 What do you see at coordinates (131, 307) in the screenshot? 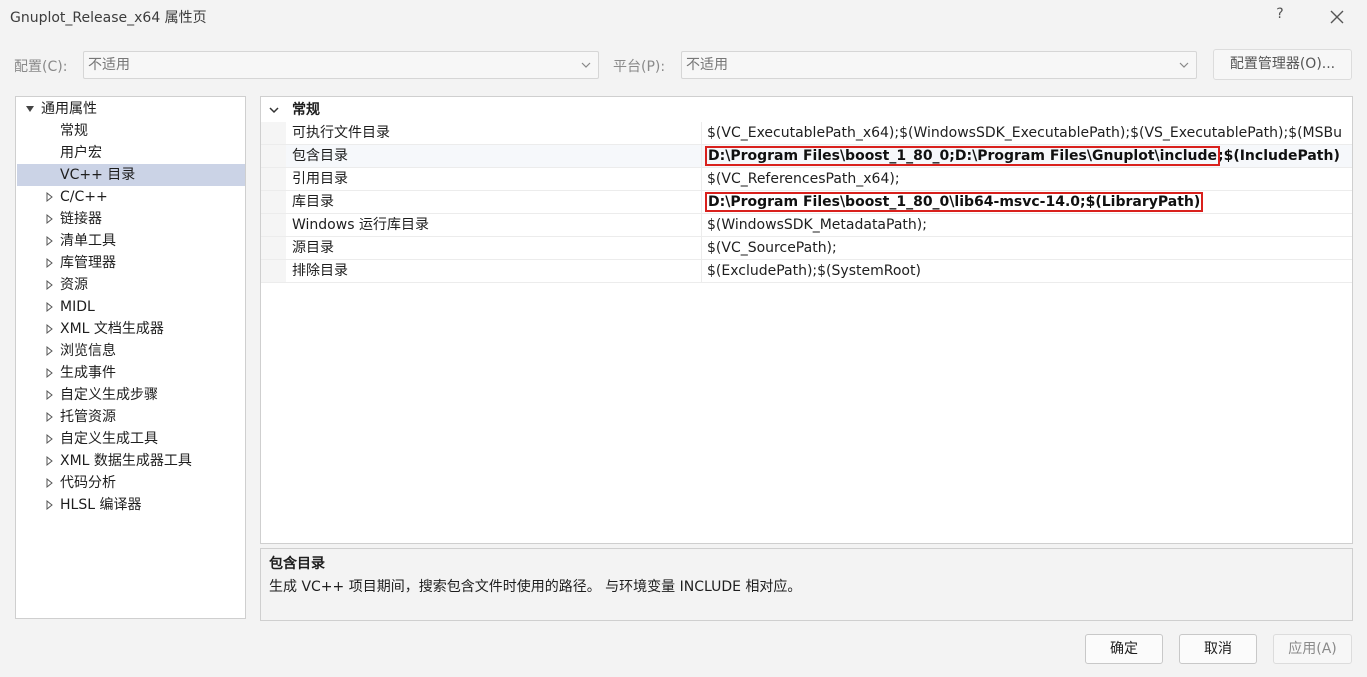
I see `tree-item-group: MIDL` at bounding box center [131, 307].